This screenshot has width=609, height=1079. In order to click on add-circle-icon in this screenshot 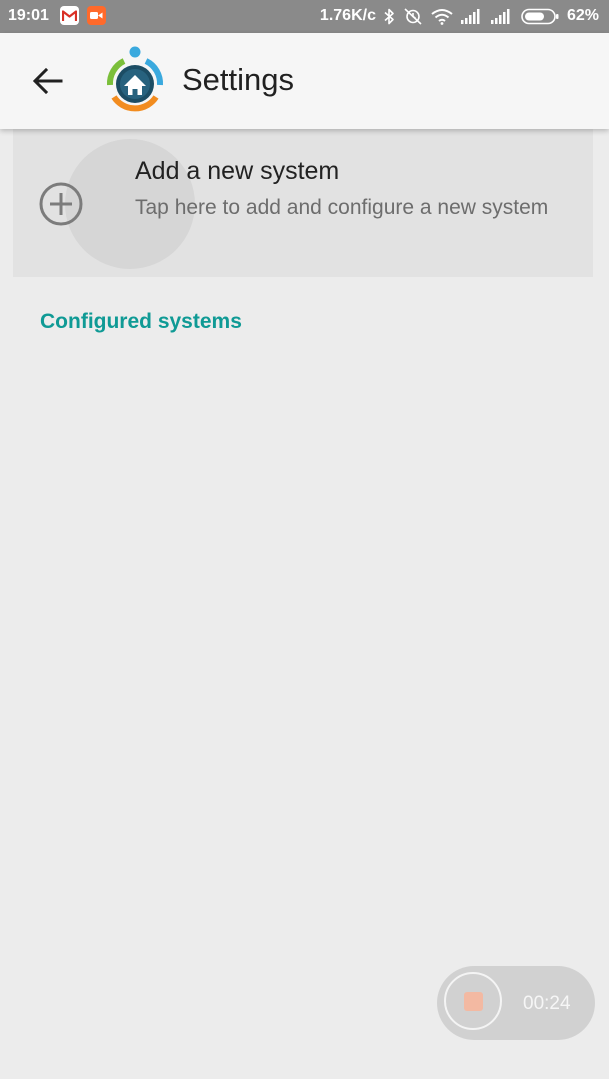, I will do `click(61, 204)`.